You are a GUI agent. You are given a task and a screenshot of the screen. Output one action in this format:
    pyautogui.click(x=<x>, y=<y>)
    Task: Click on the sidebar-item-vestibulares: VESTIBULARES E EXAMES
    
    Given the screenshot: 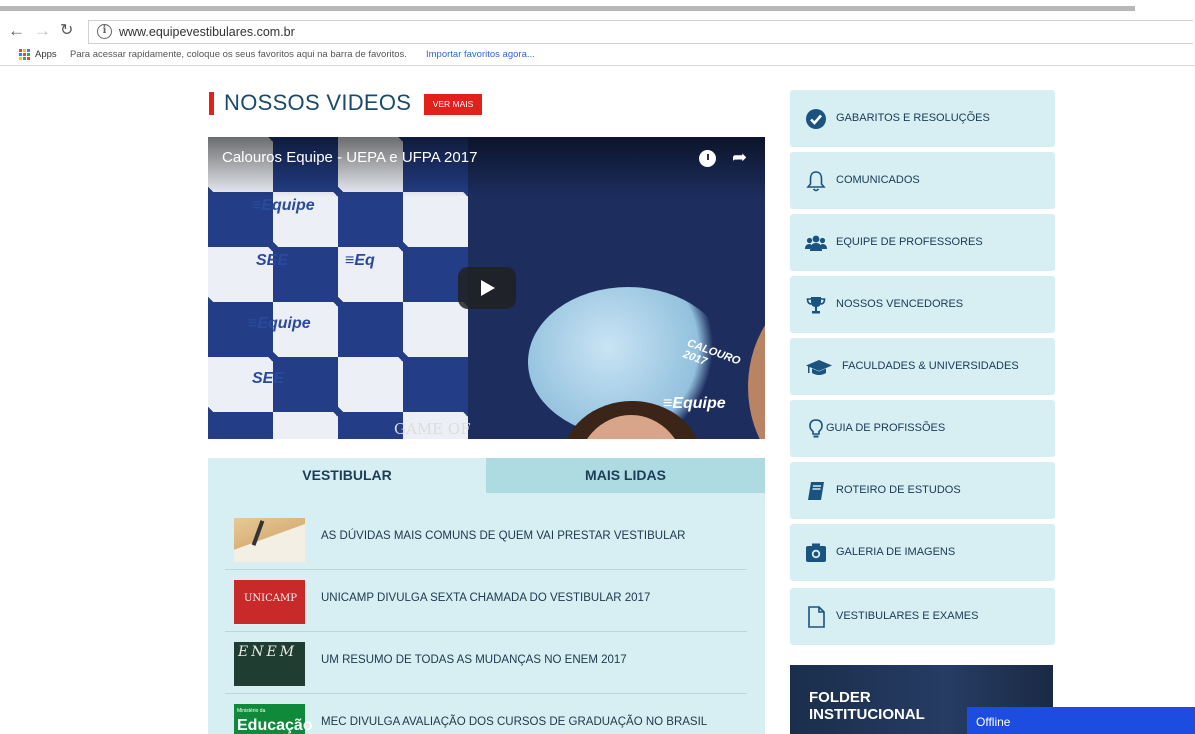 What is the action you would take?
    pyautogui.click(x=922, y=616)
    